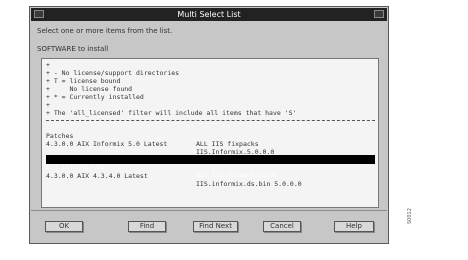  I want to click on figure-id: S0012, so click(410, 216).